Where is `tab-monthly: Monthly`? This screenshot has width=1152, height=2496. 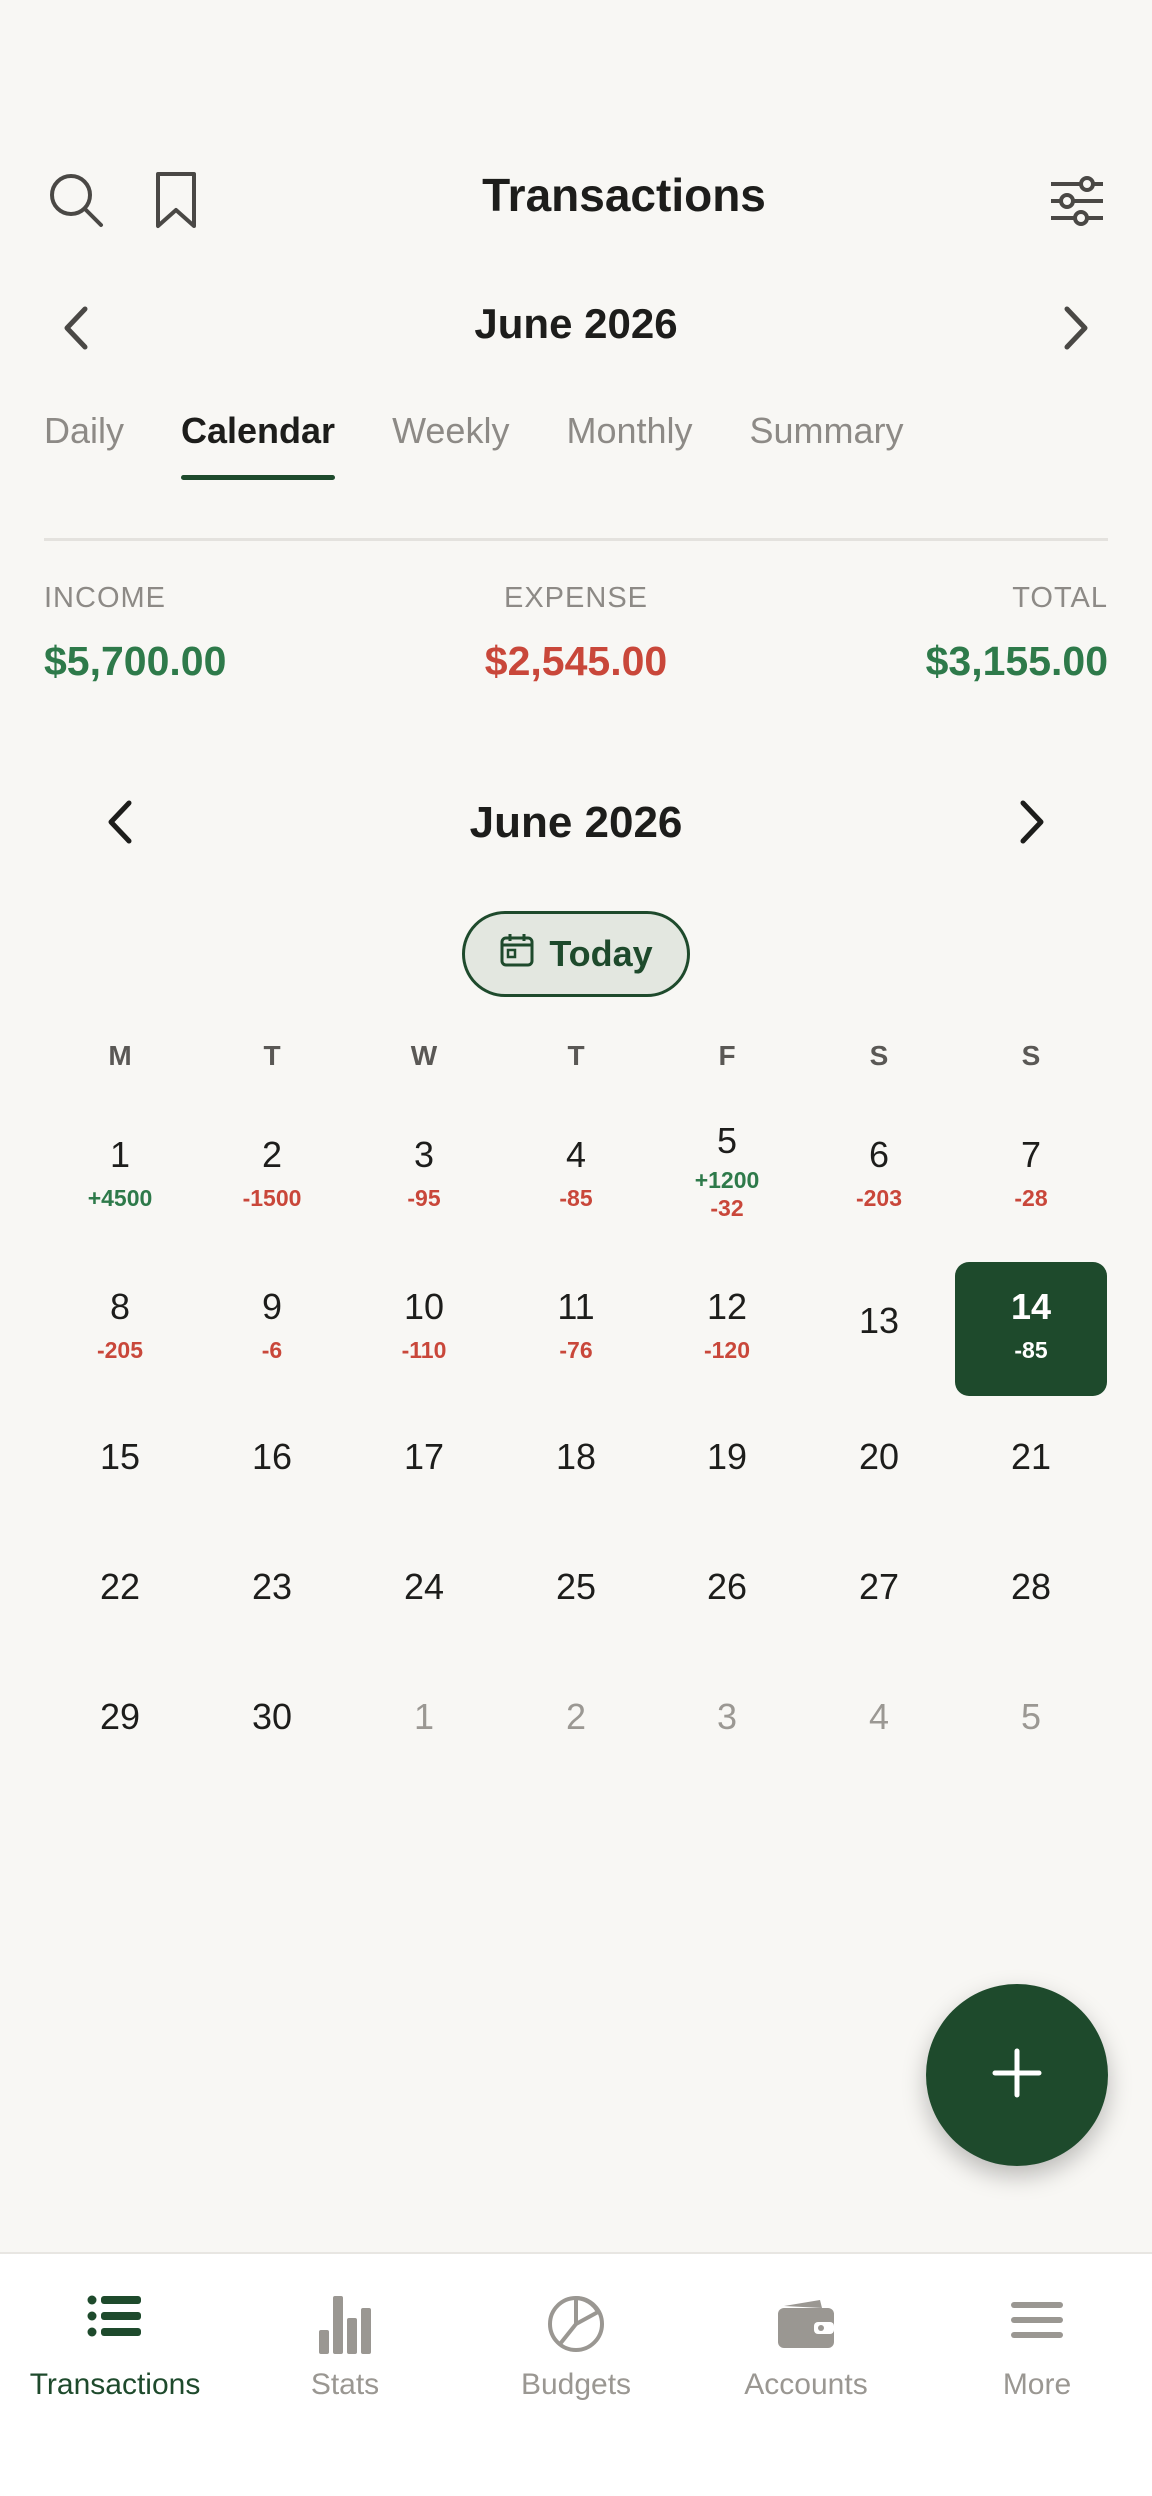 tab-monthly: Monthly is located at coordinates (629, 445).